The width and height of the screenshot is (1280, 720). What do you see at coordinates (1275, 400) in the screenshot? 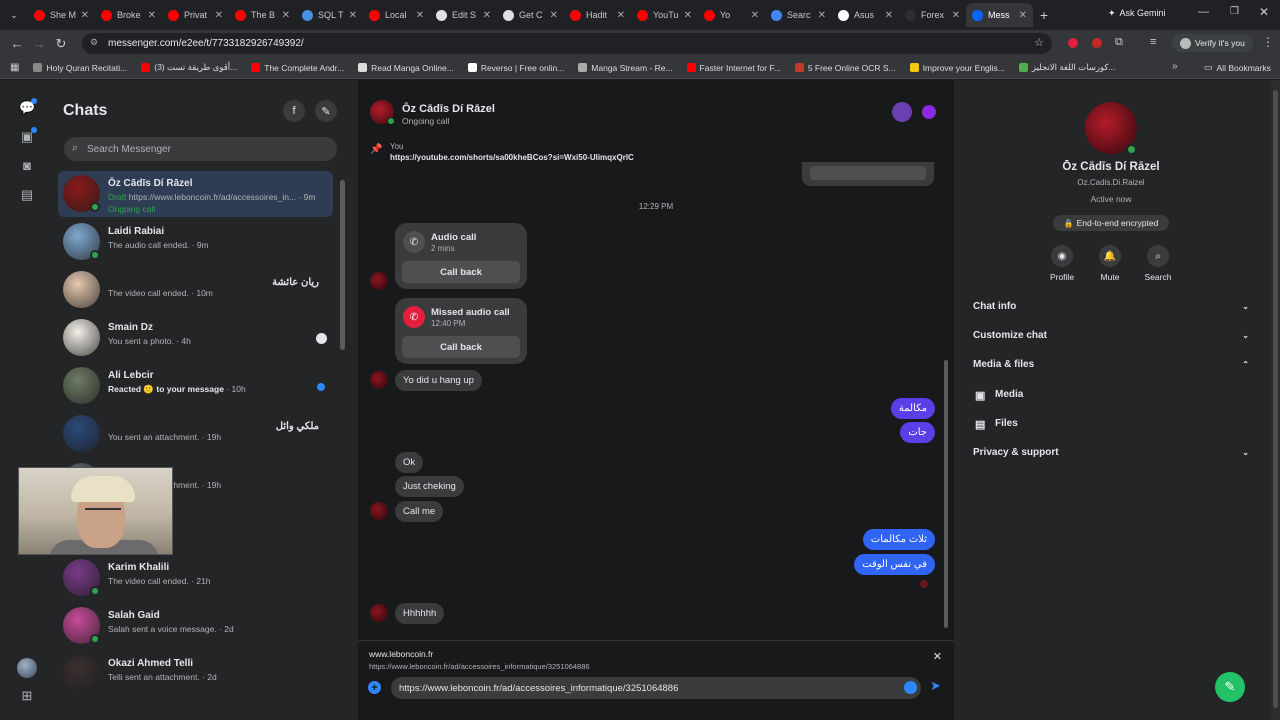
I see `page-scrollbar` at bounding box center [1275, 400].